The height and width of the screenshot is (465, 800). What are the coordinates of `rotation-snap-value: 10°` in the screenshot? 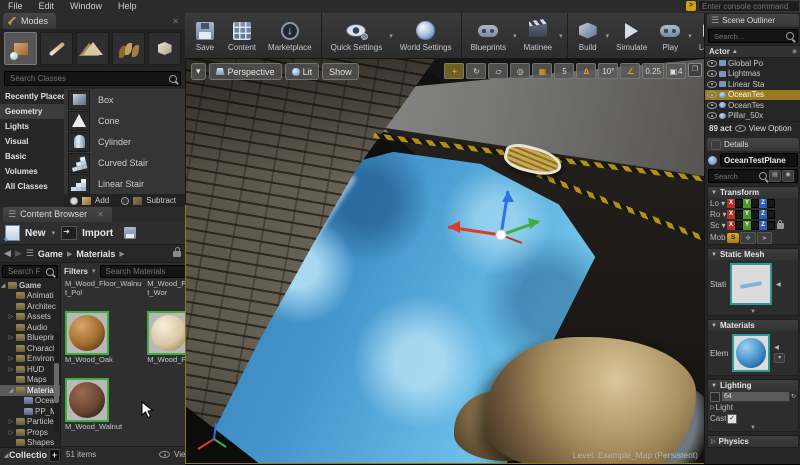 It's located at (608, 71).